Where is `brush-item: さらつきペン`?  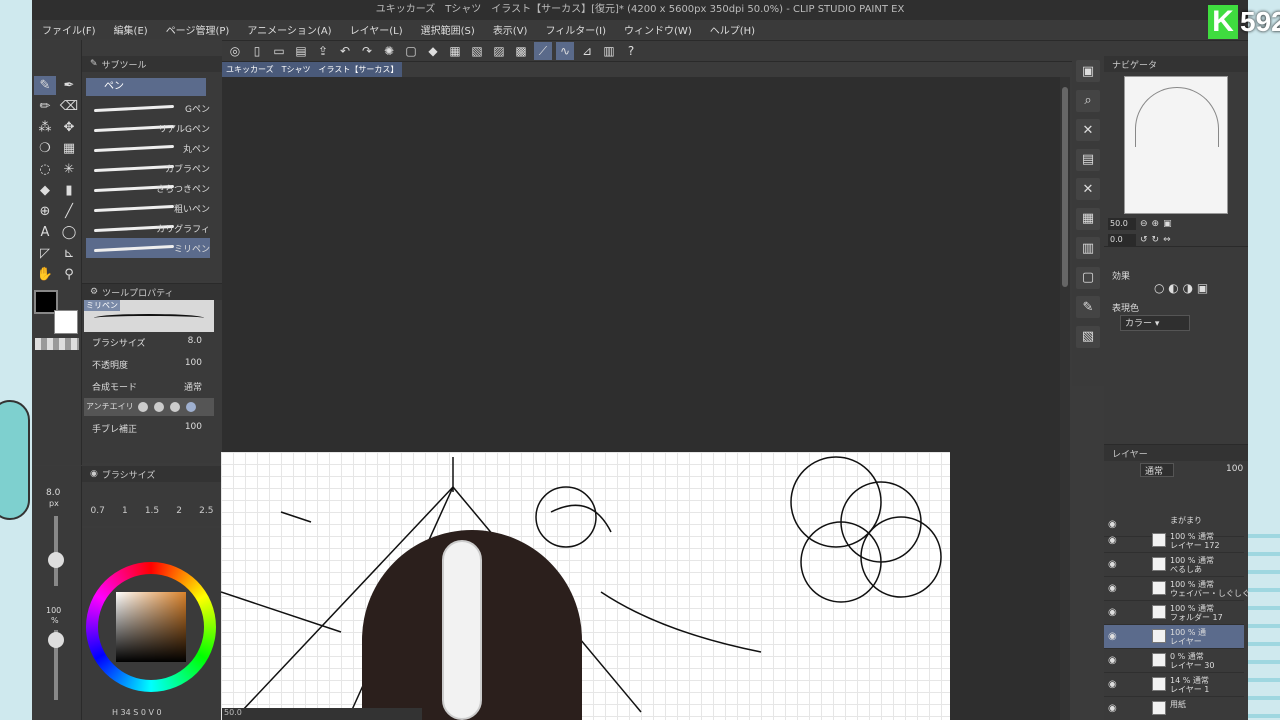
brush-item: さらつきペン is located at coordinates (148, 188).